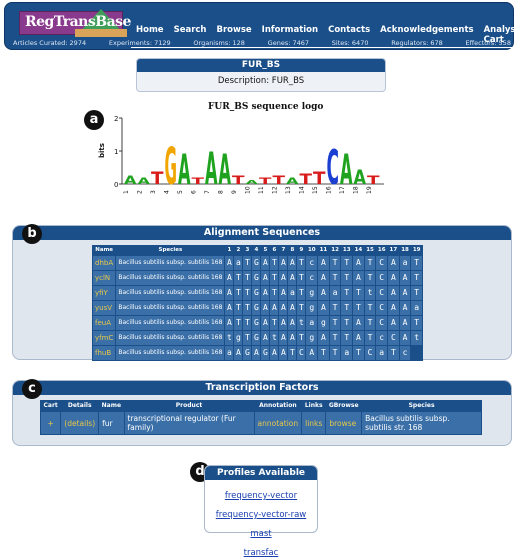 This screenshot has width=520, height=559. What do you see at coordinates (358, 249) in the screenshot?
I see `aln-header-position: 14` at bounding box center [358, 249].